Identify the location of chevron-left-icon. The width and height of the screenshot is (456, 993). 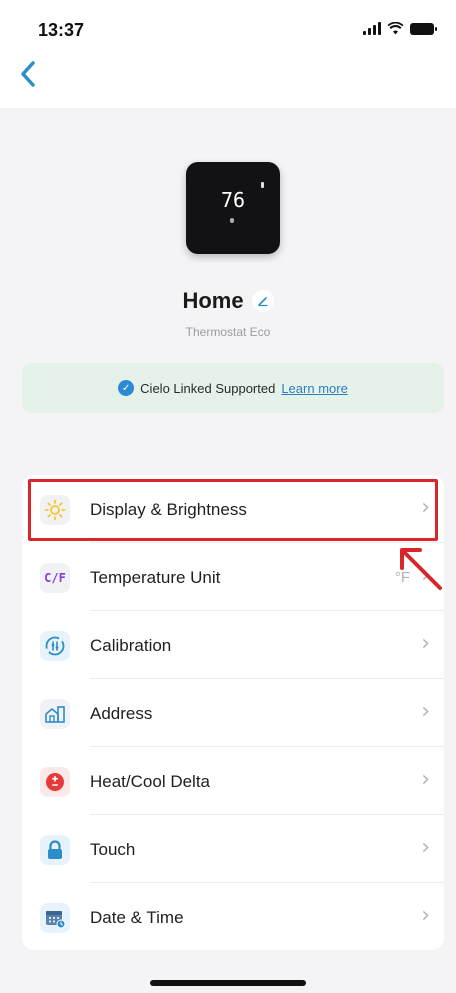
(28, 74).